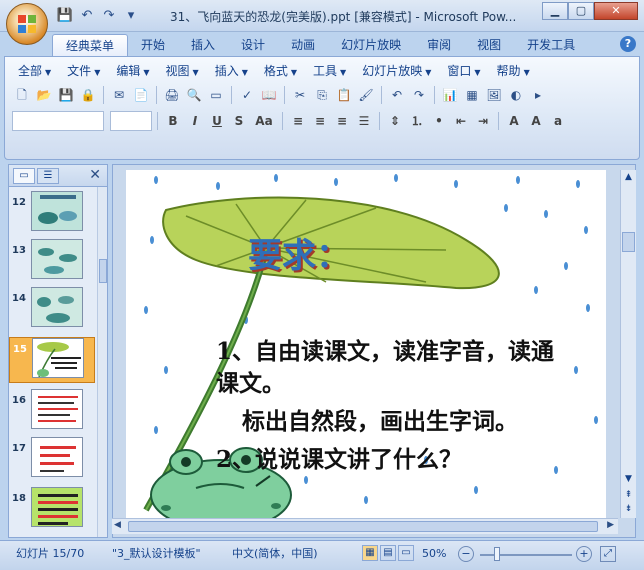  I want to click on numbering-icon: ⒈, so click(417, 121).